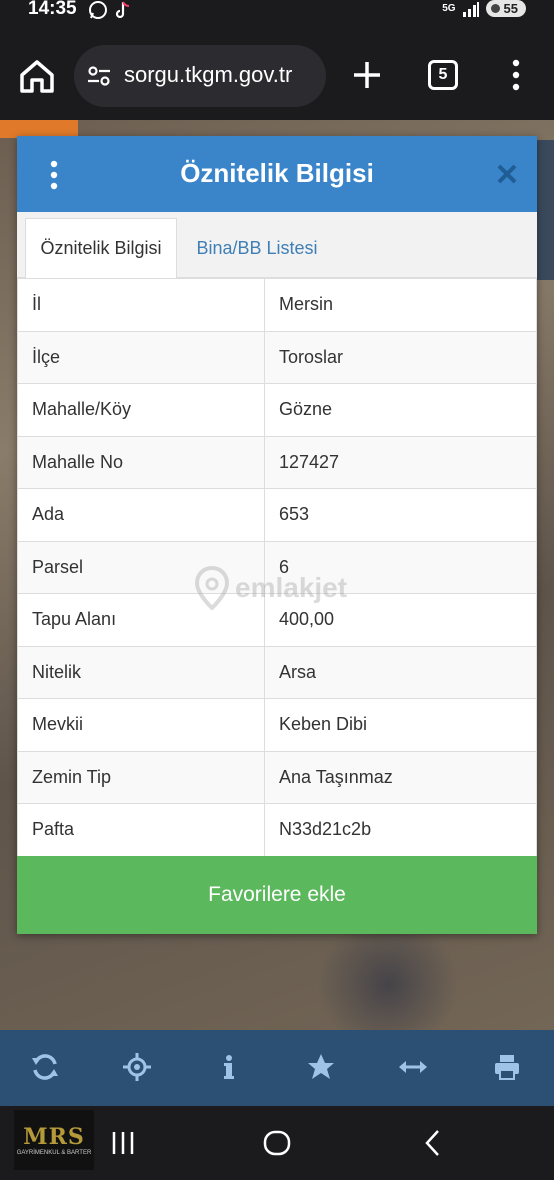 This screenshot has height=1180, width=554. What do you see at coordinates (141, 410) in the screenshot?
I see `attribute-key: Mahalle/Köy` at bounding box center [141, 410].